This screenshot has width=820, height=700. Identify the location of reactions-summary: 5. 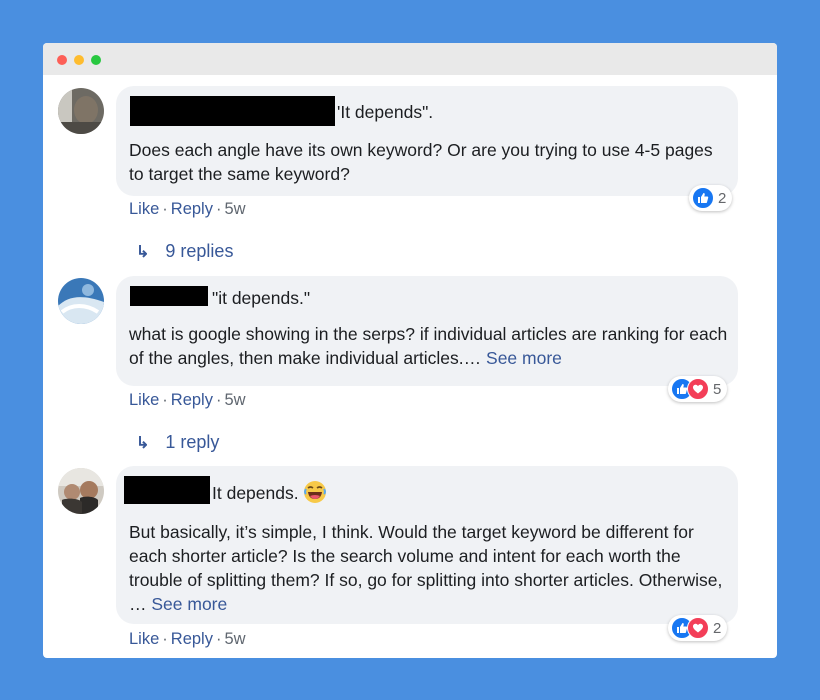
(698, 389).